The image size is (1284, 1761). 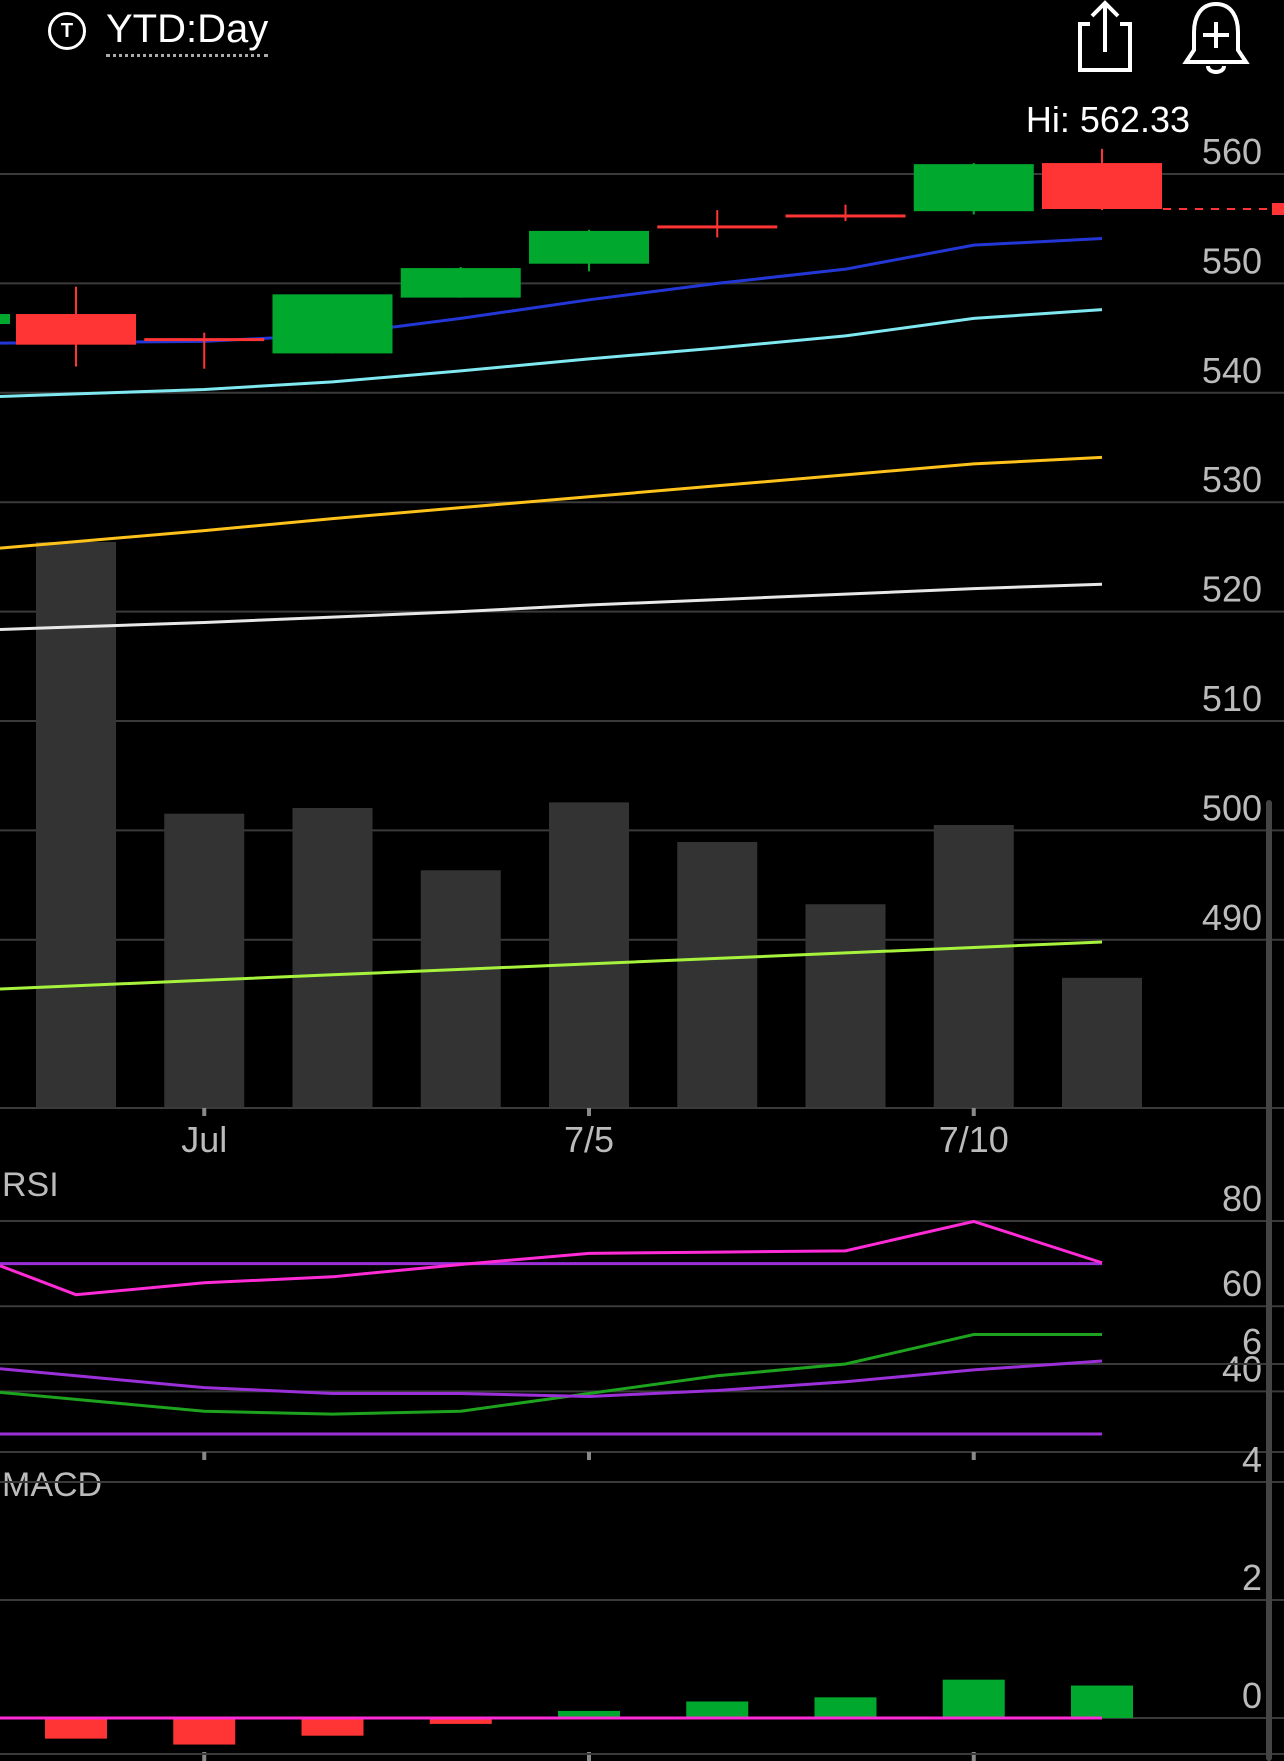 I want to click on y-tick-label: 6, so click(x=1252, y=1341).